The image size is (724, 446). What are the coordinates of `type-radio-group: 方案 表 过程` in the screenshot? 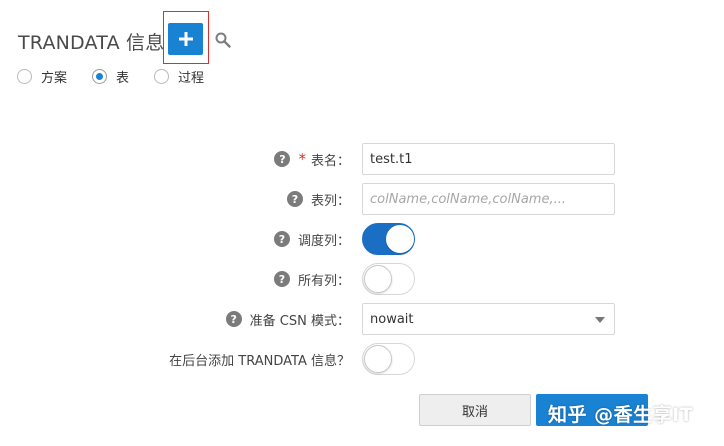 It's located at (123, 76).